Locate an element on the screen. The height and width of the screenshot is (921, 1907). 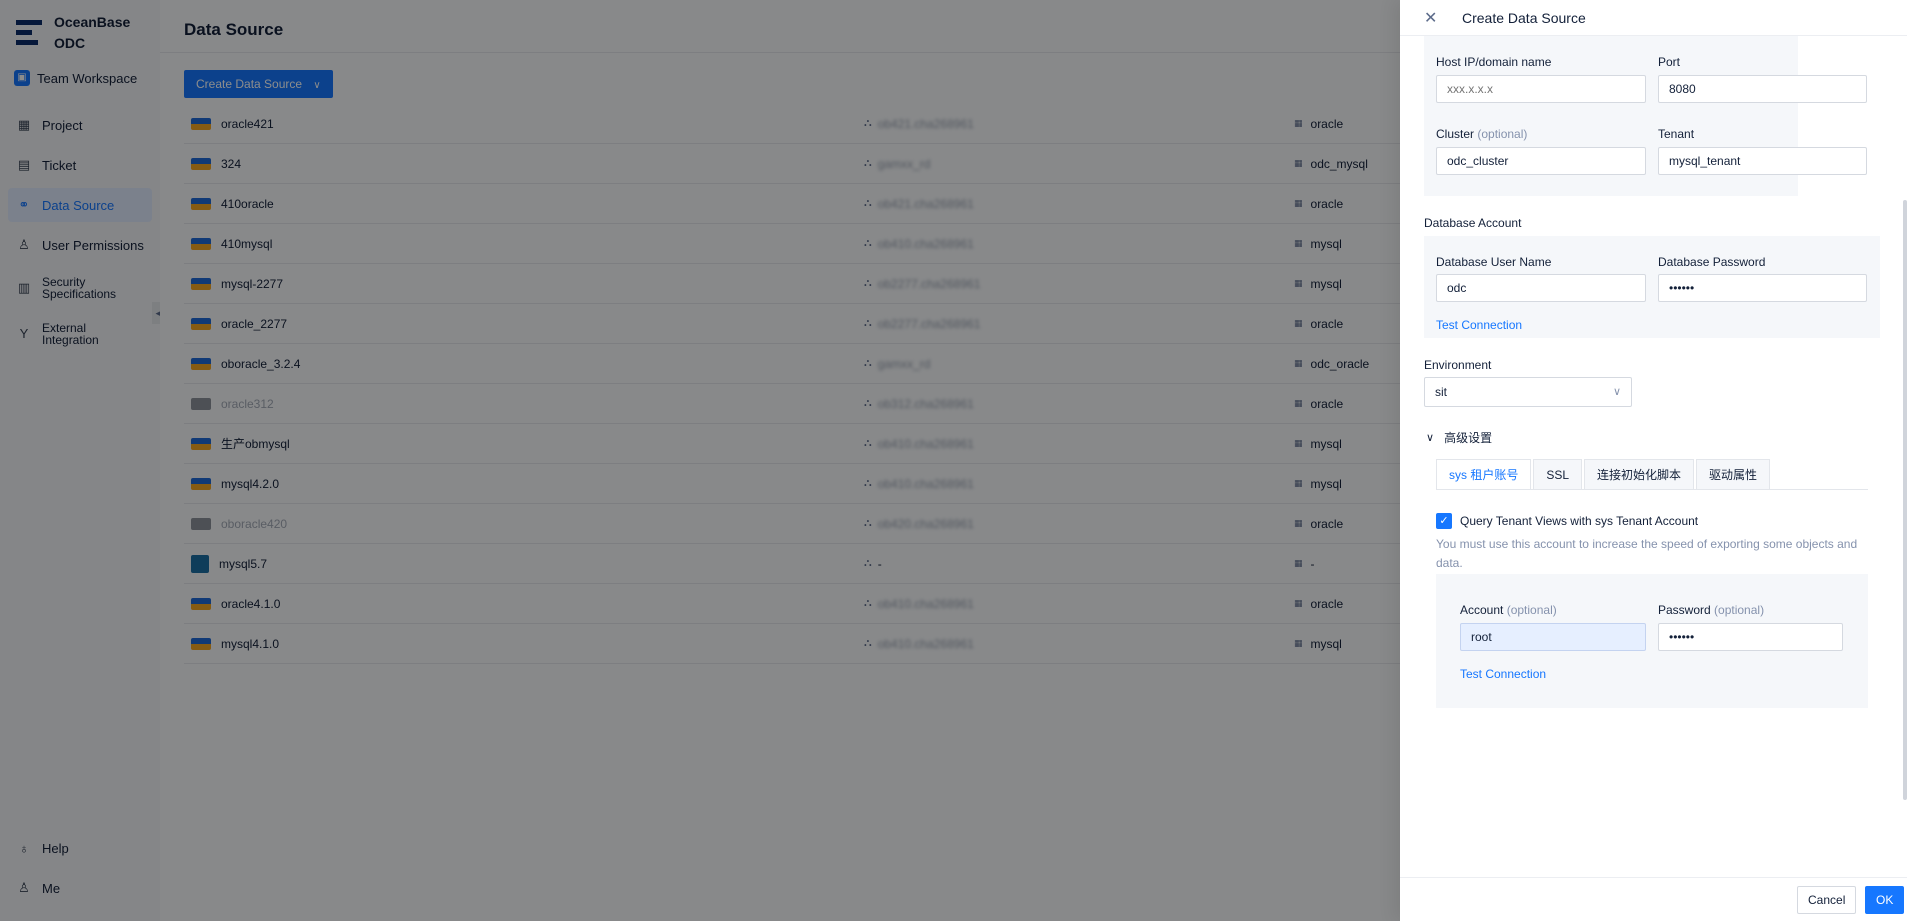
environment-select: sit ∨ is located at coordinates (1528, 392).